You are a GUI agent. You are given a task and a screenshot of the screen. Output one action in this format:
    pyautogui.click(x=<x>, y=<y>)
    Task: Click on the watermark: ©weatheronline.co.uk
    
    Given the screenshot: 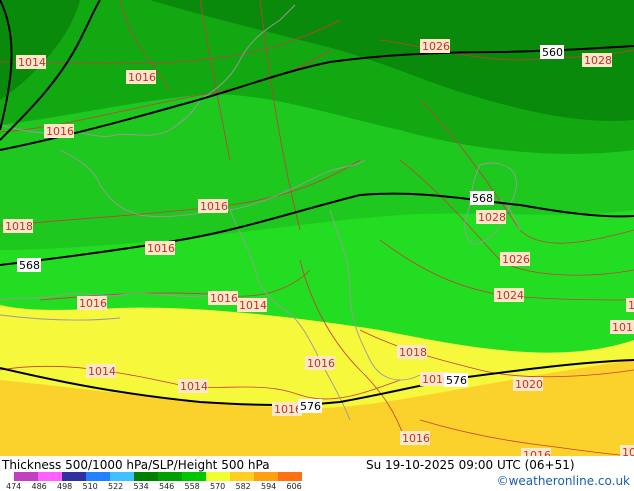 What is the action you would take?
    pyautogui.click(x=563, y=481)
    